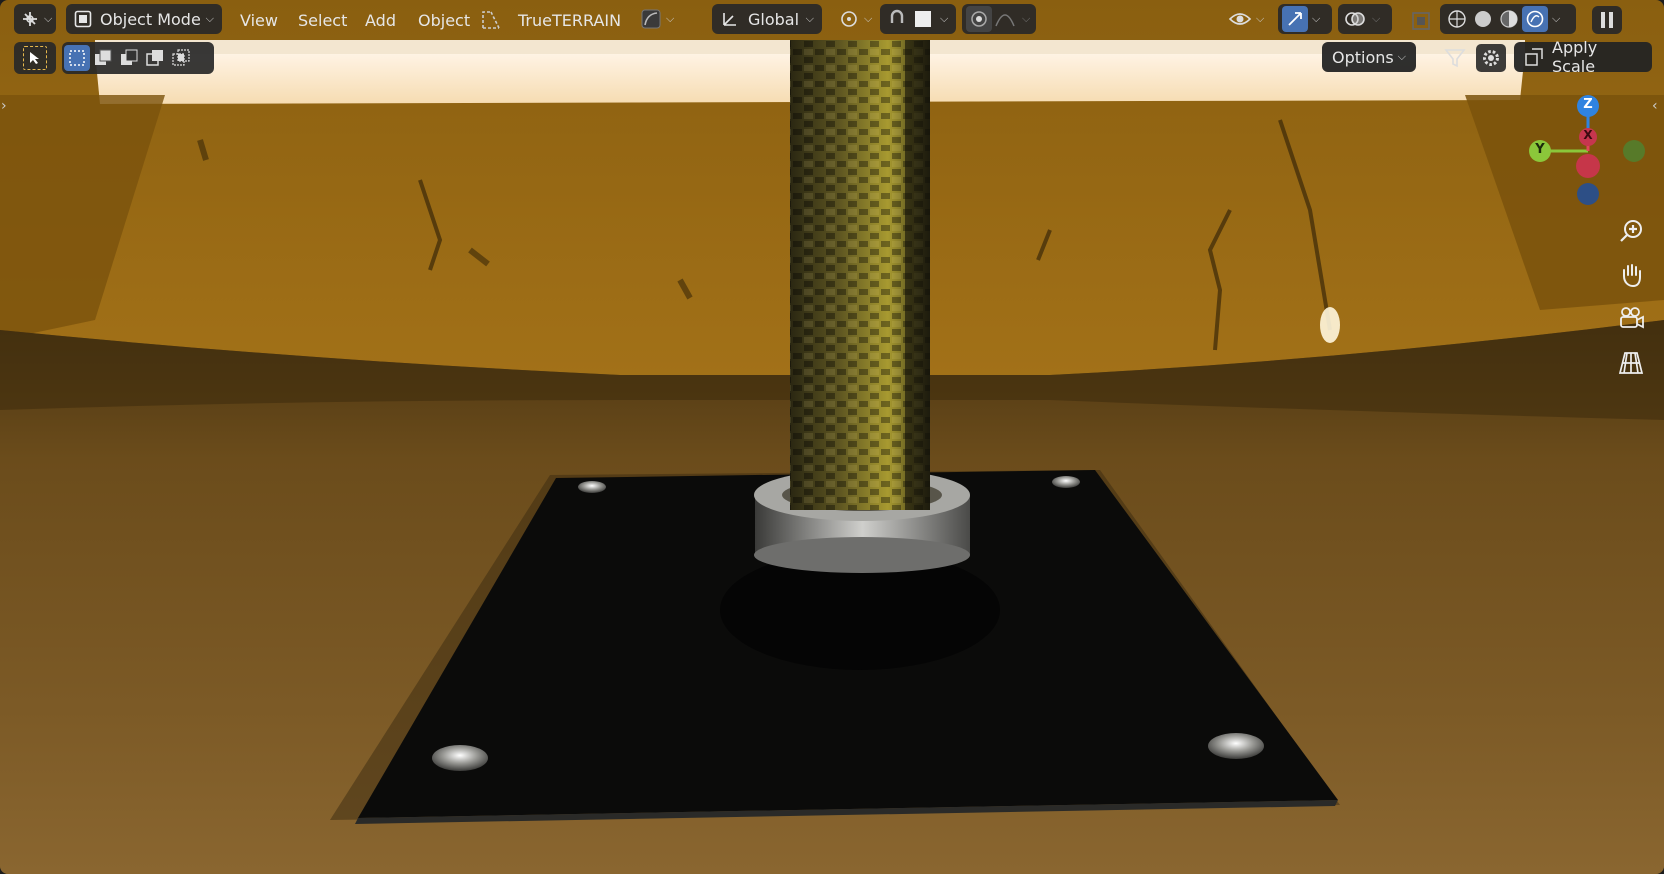  Describe the element at coordinates (1483, 19) in the screenshot. I see `solid-shading-icon` at that location.